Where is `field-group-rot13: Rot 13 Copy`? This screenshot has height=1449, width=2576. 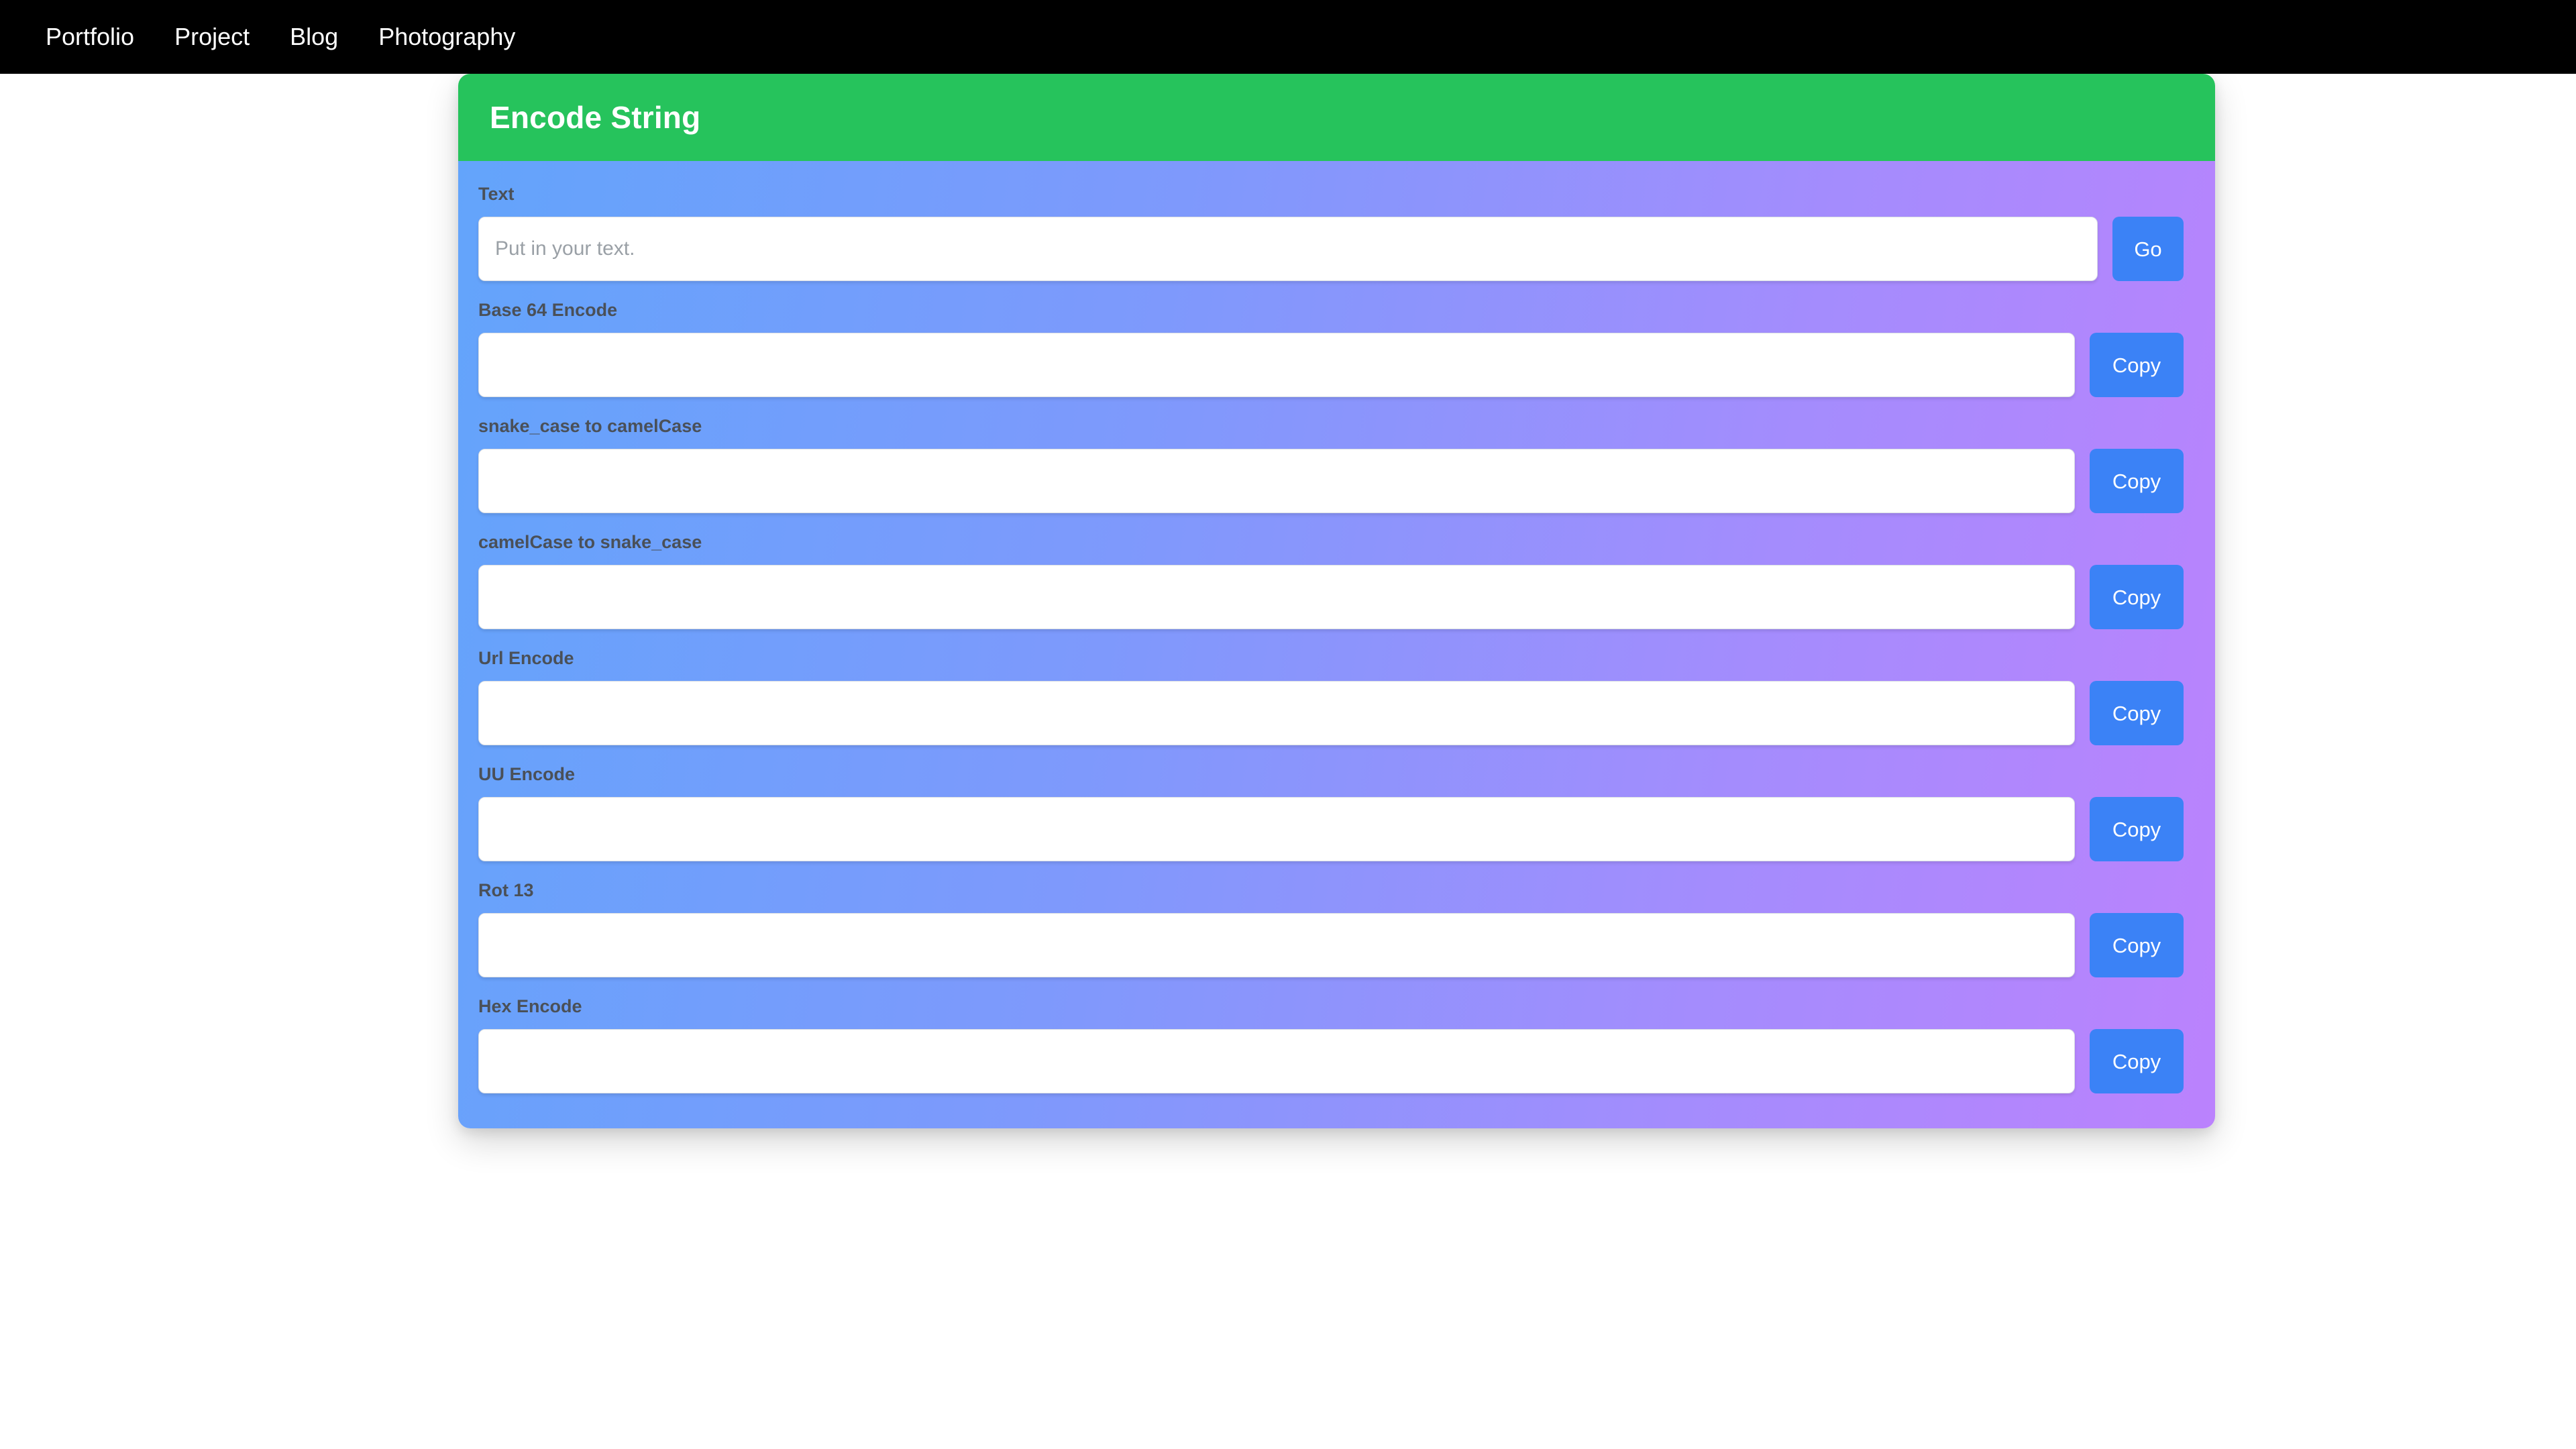 field-group-rot13: Rot 13 Copy is located at coordinates (1331, 929).